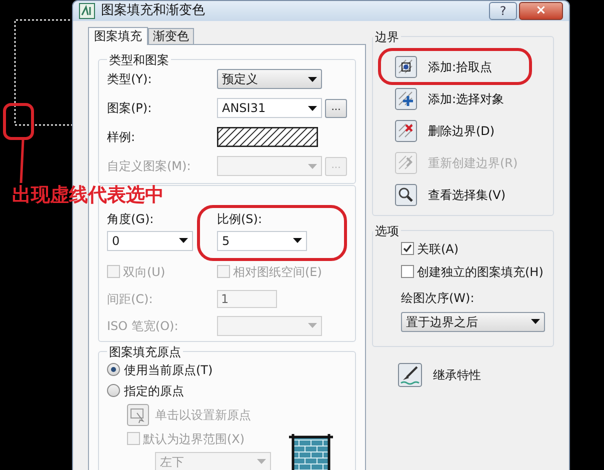 The height and width of the screenshot is (470, 604). What do you see at coordinates (130, 108) in the screenshot?
I see `field-label: 图案(P):` at bounding box center [130, 108].